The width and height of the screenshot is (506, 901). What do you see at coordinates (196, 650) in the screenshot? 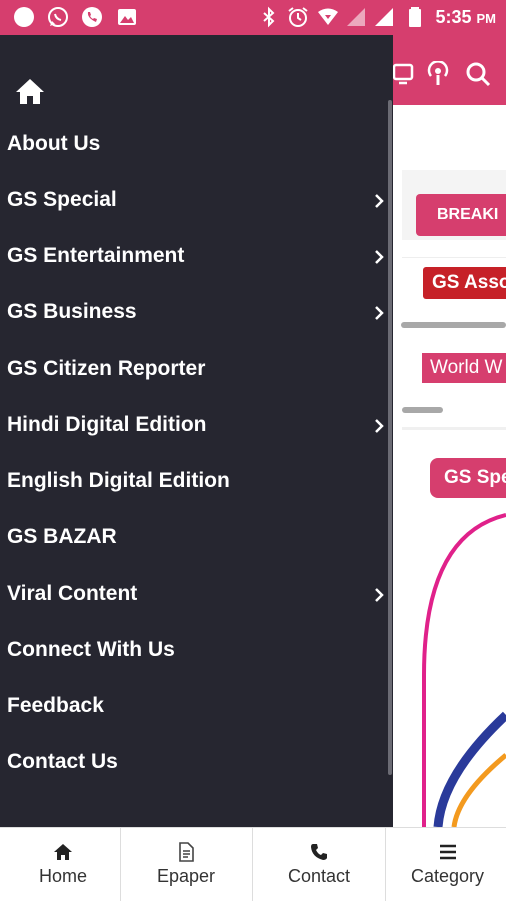
I see `menu-item-connect-with-us: Connect With Us` at bounding box center [196, 650].